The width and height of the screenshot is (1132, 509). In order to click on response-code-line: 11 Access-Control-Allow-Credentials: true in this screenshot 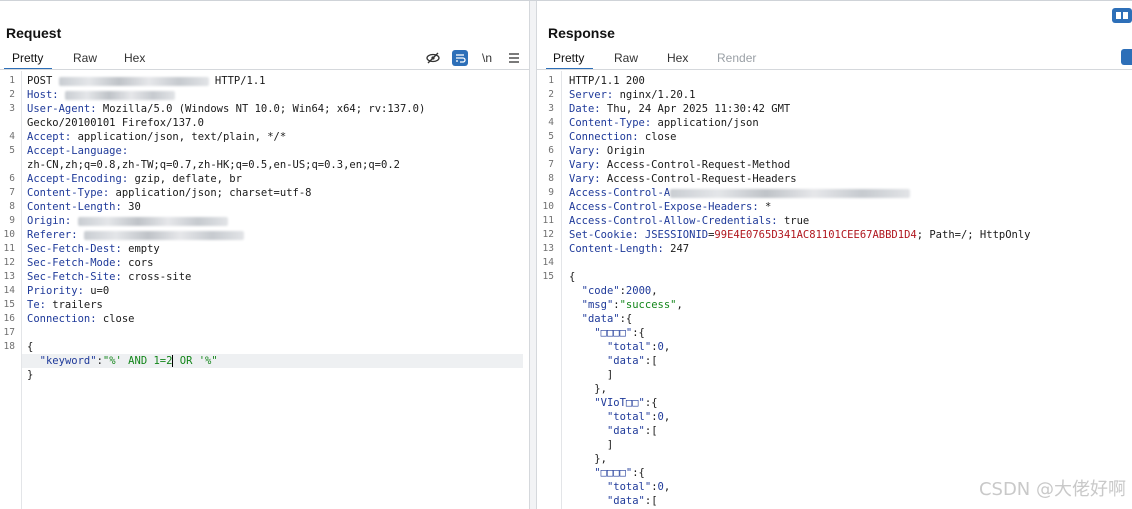, I will do `click(834, 221)`.